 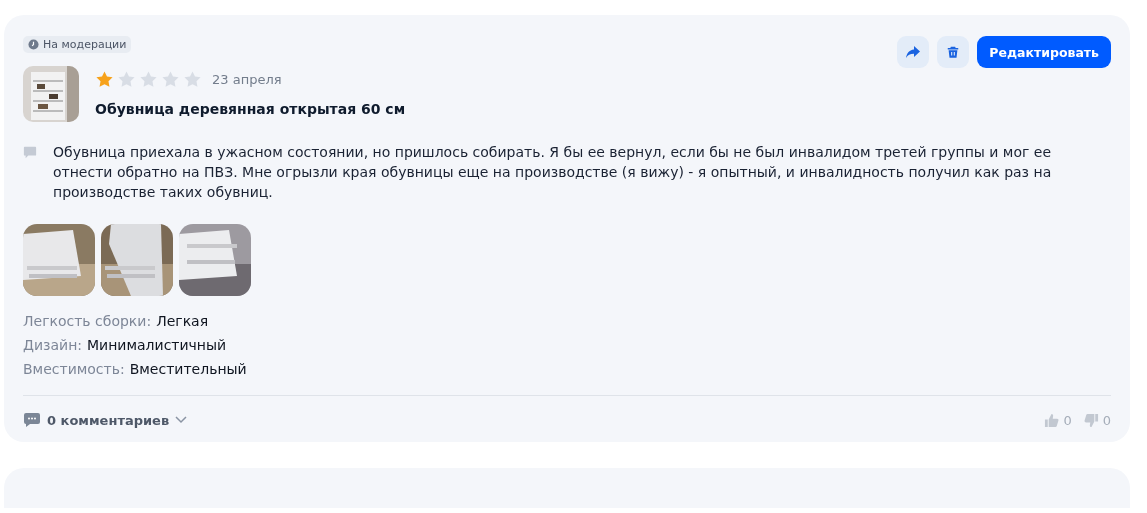 What do you see at coordinates (87, 321) in the screenshot?
I see `attribute-label: Легкость сборки:` at bounding box center [87, 321].